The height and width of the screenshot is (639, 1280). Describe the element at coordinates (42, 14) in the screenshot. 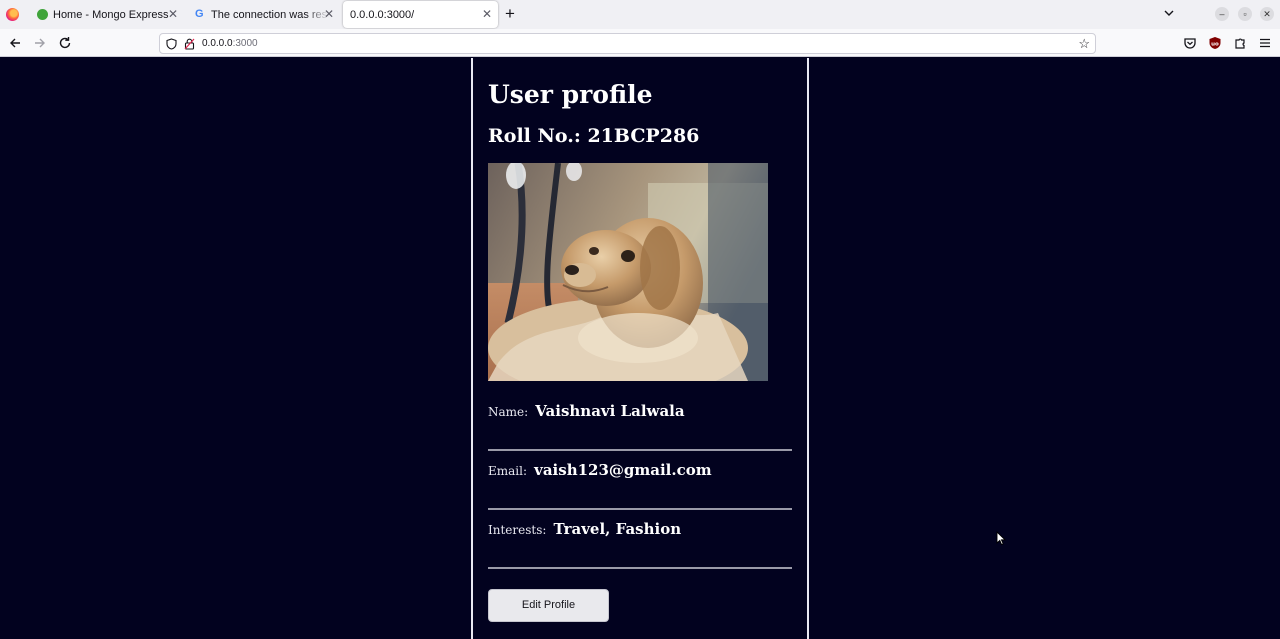

I see `mongo-express-favicon-icon` at that location.